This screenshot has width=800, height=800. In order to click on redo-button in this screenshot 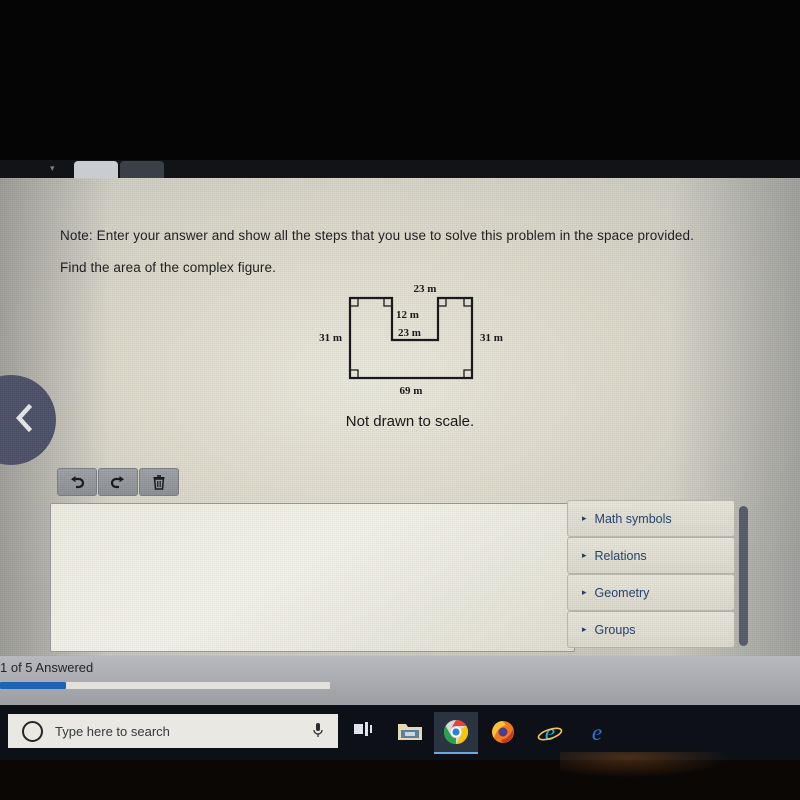, I will do `click(118, 482)`.